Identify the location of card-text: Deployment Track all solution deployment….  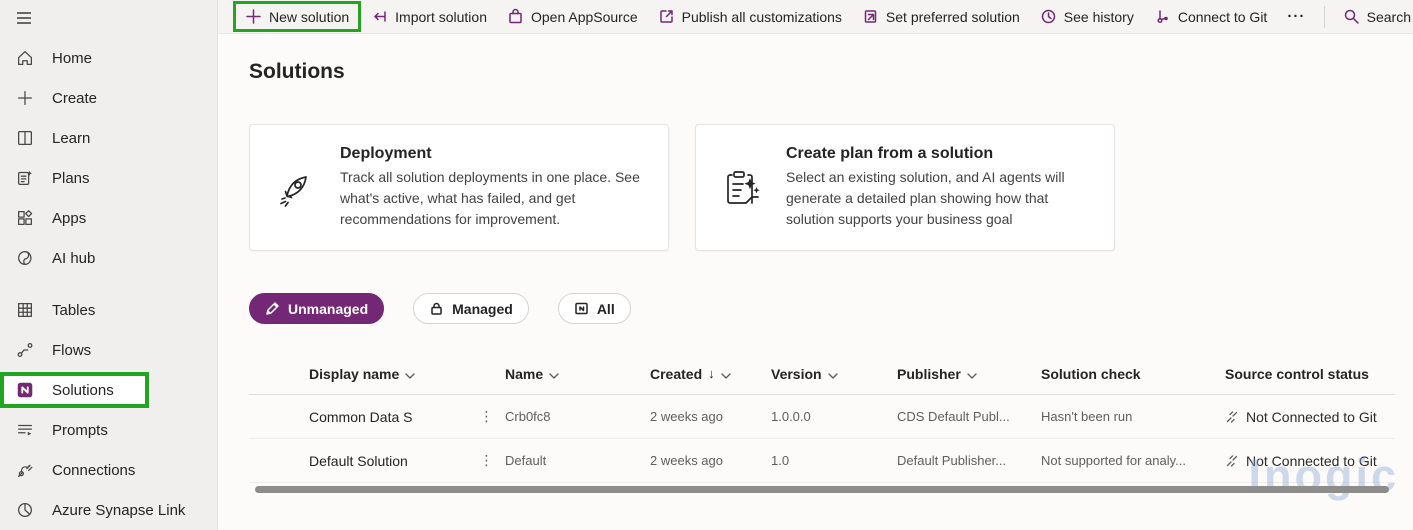
(493, 187).